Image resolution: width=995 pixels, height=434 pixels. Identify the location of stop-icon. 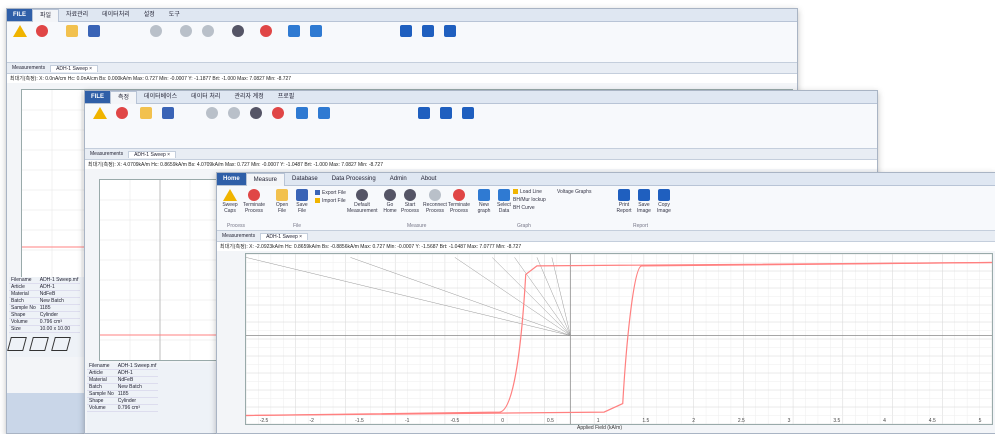
(266, 31).